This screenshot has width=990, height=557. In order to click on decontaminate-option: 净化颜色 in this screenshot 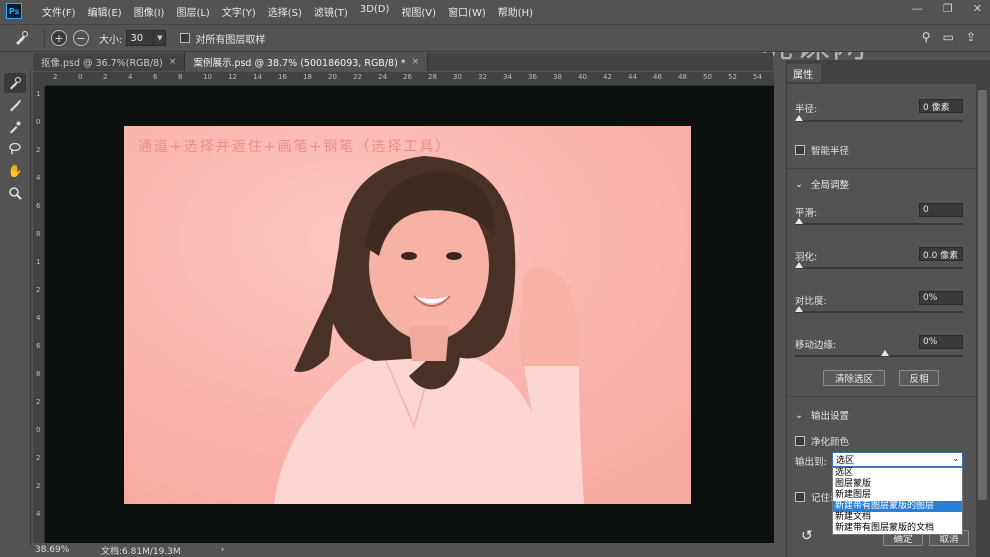, I will do `click(822, 441)`.